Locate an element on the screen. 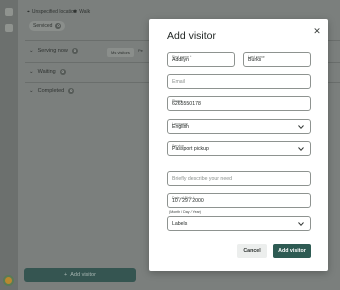  column-header: Ms visitors is located at coordinates (120, 52).